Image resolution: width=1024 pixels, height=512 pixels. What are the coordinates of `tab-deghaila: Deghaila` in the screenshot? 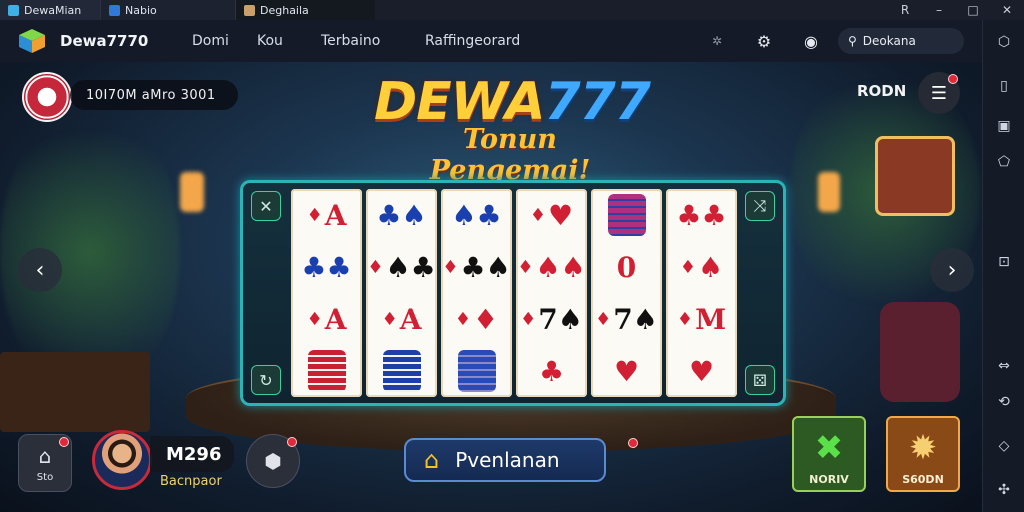 It's located at (305, 10).